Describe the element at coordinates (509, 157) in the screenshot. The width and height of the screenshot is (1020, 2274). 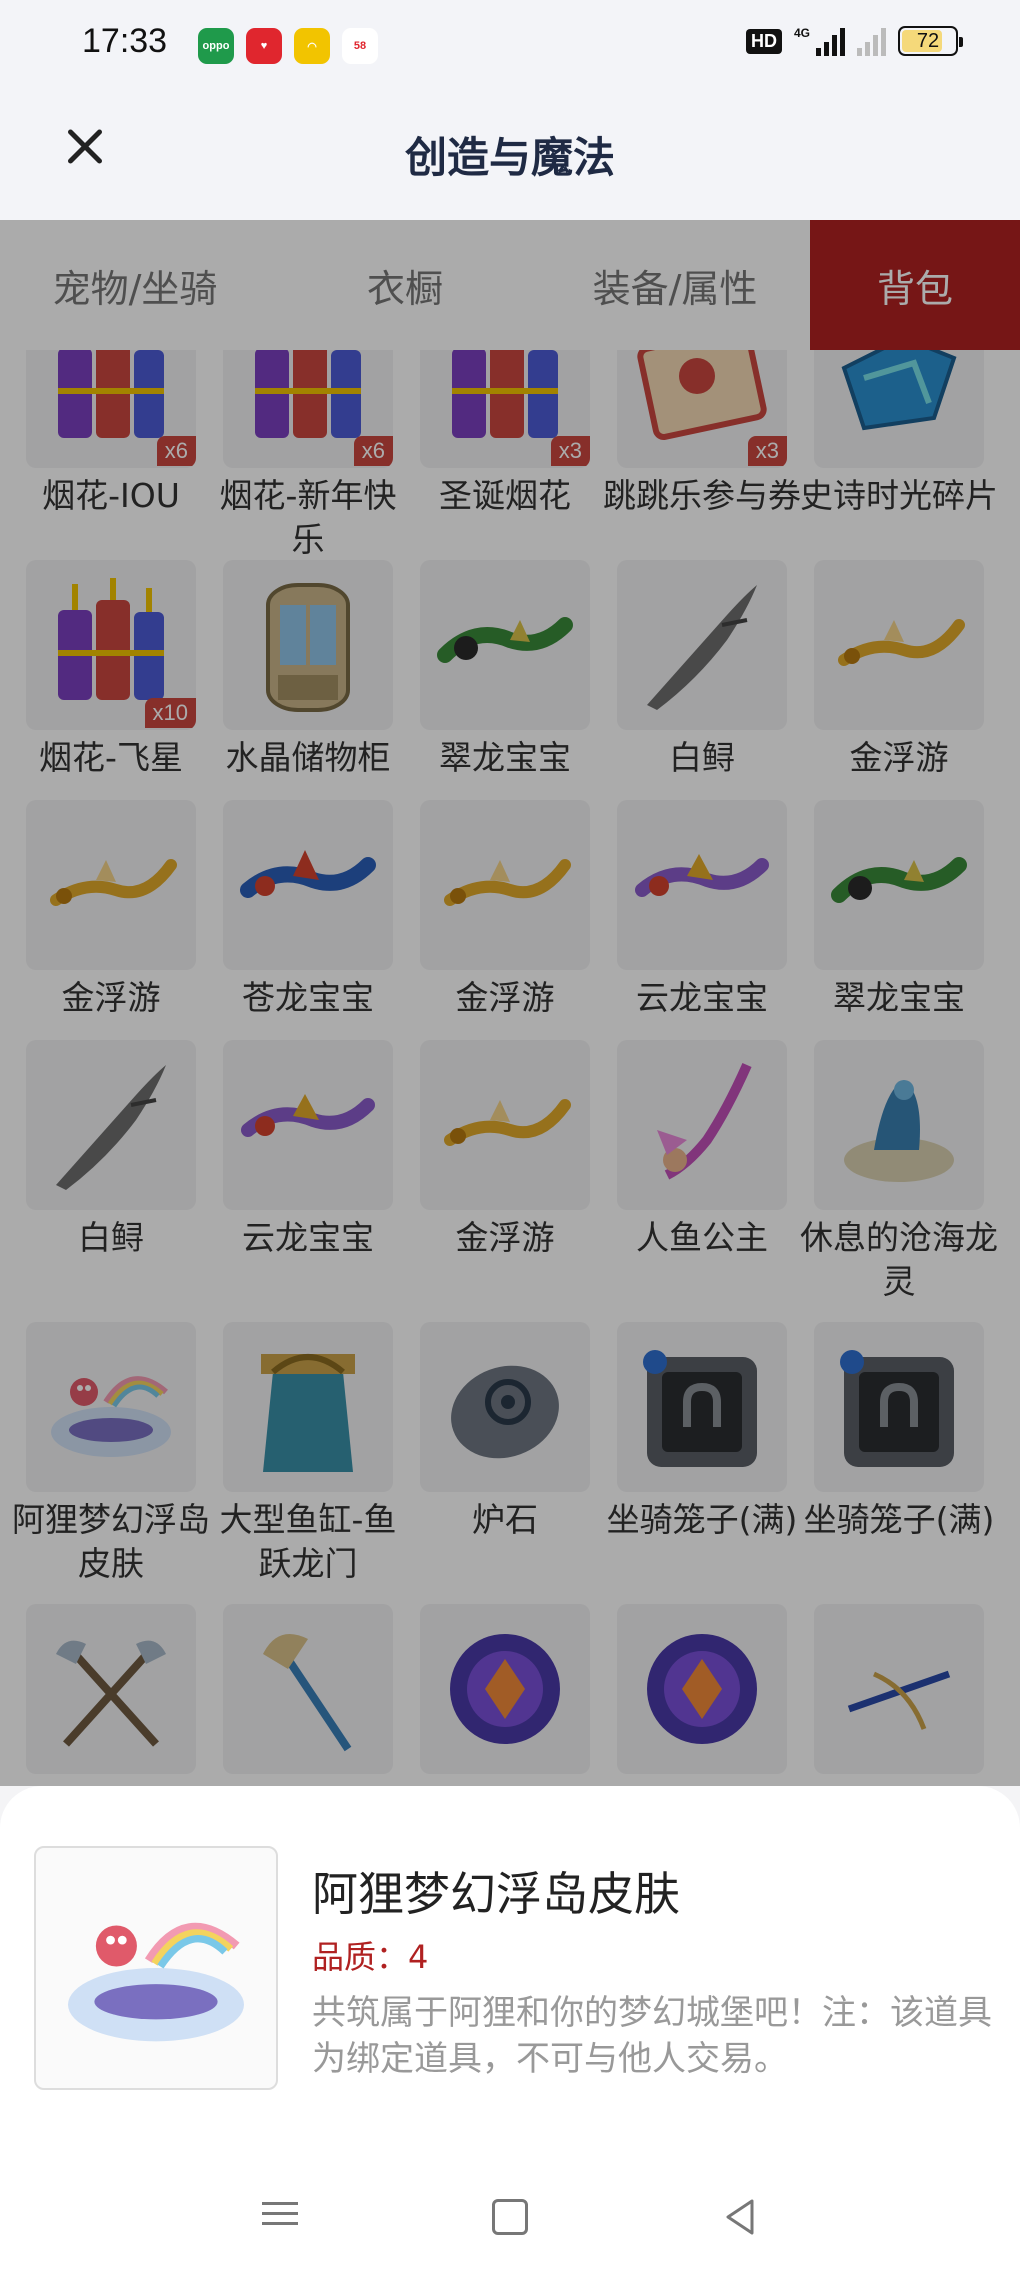
I see `page-title: 创造与魔法` at that location.